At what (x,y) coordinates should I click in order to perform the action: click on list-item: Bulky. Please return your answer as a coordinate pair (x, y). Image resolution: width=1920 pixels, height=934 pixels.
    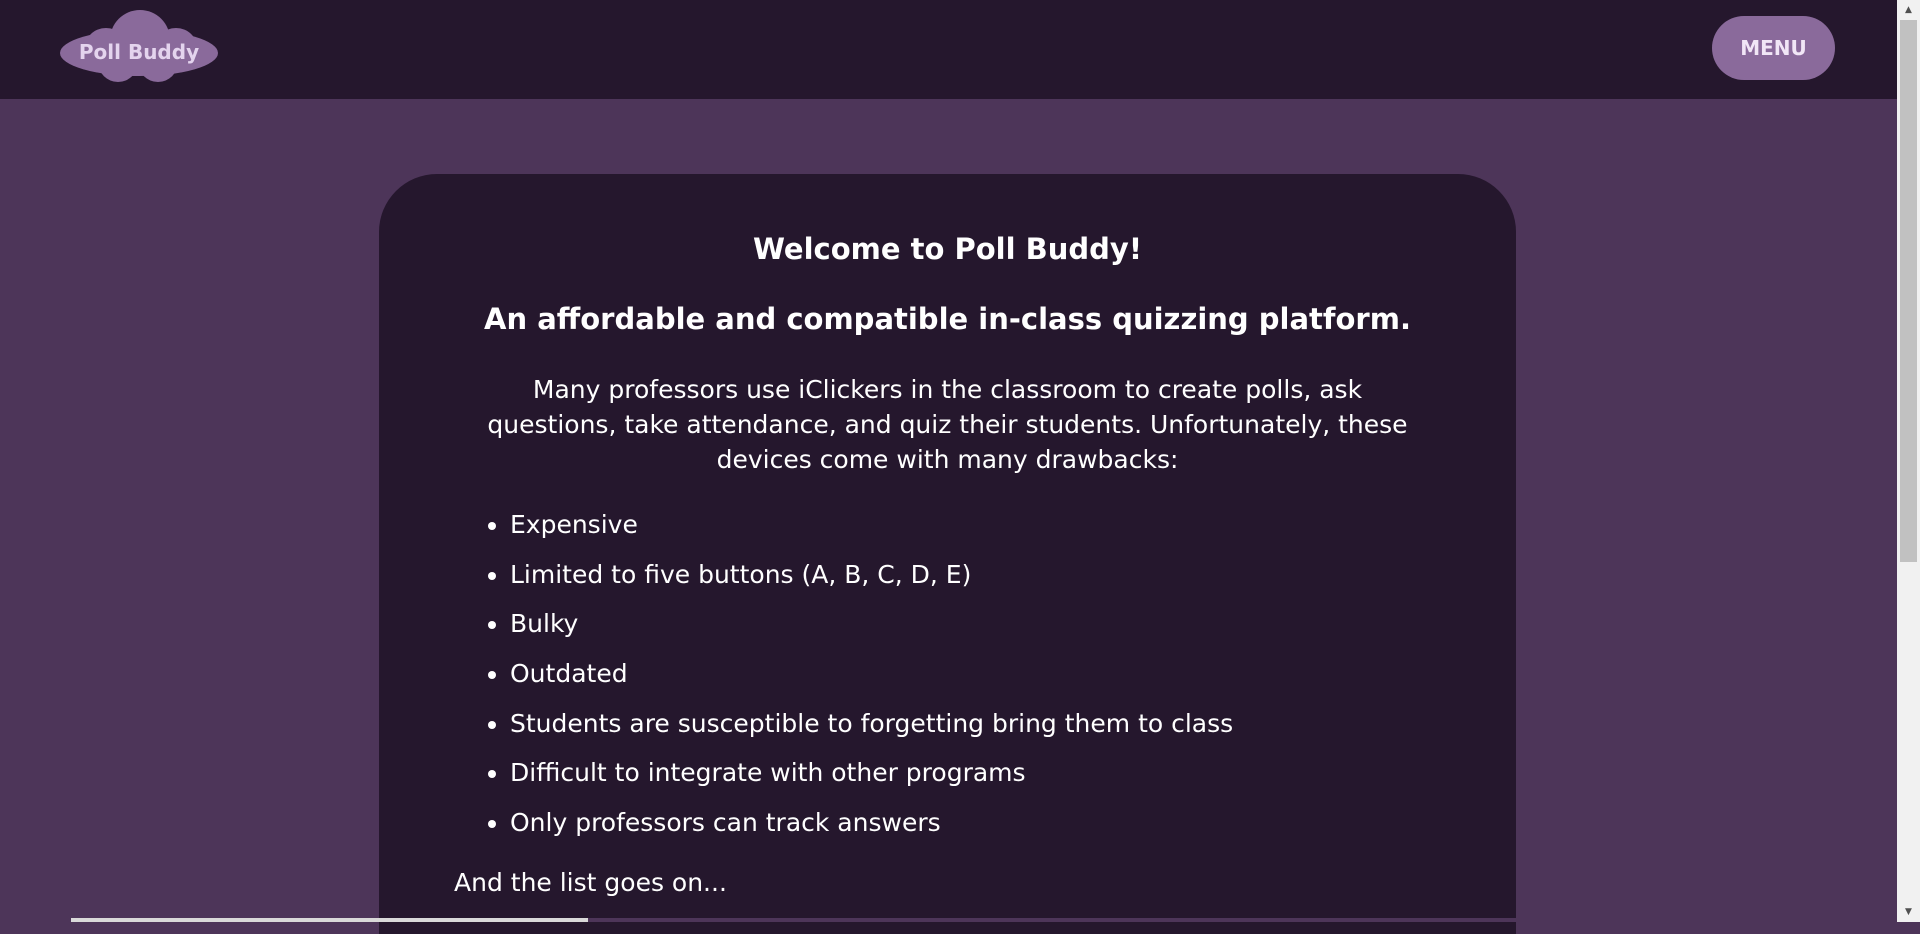
    Looking at the image, I should click on (871, 624).